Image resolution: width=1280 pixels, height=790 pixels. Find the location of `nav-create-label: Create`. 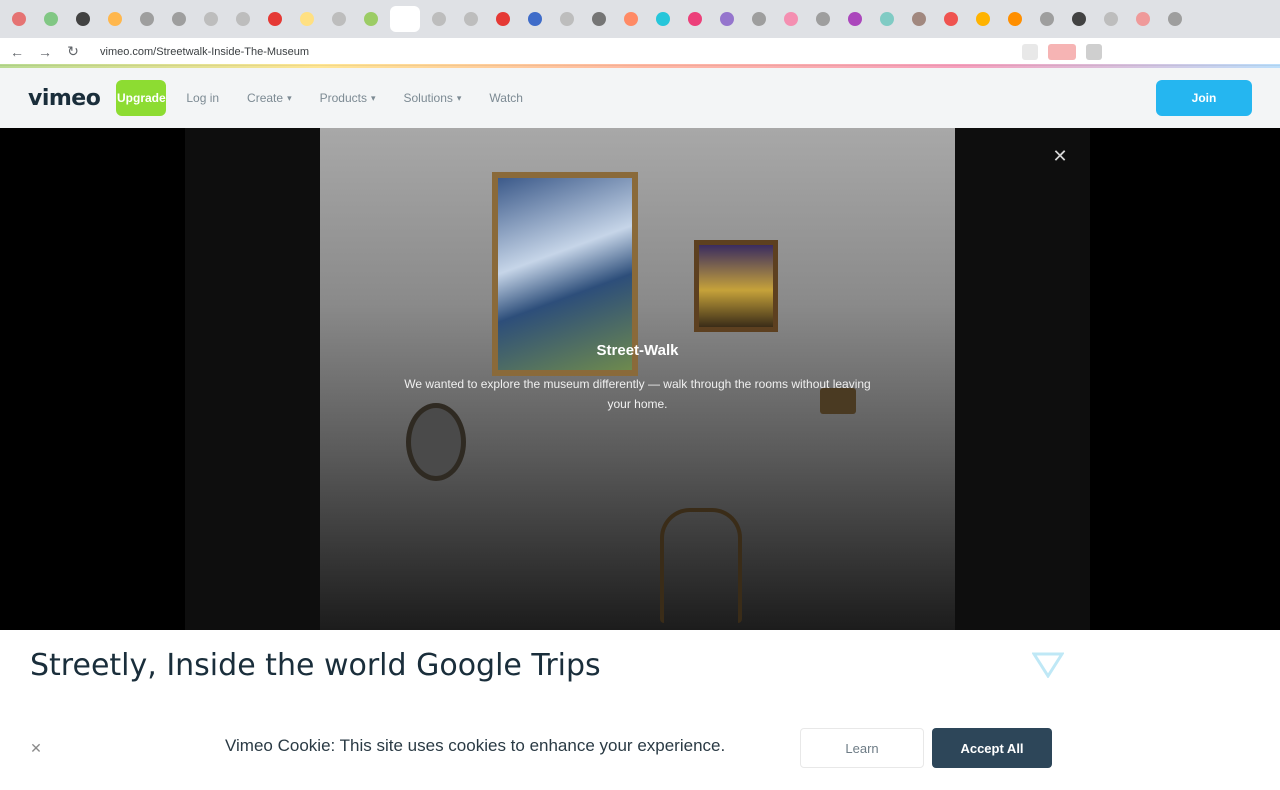

nav-create-label: Create is located at coordinates (265, 98).